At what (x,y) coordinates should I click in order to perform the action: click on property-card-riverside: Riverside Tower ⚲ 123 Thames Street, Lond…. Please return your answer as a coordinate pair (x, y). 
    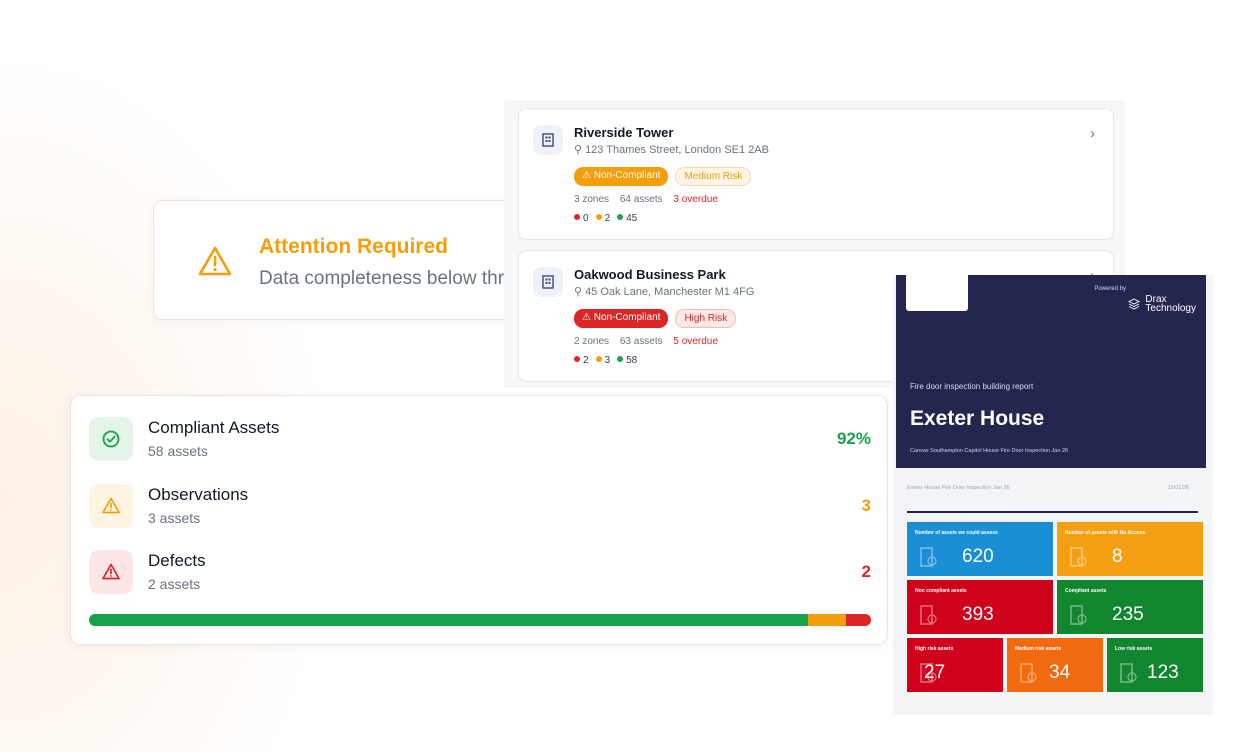
    Looking at the image, I should click on (816, 174).